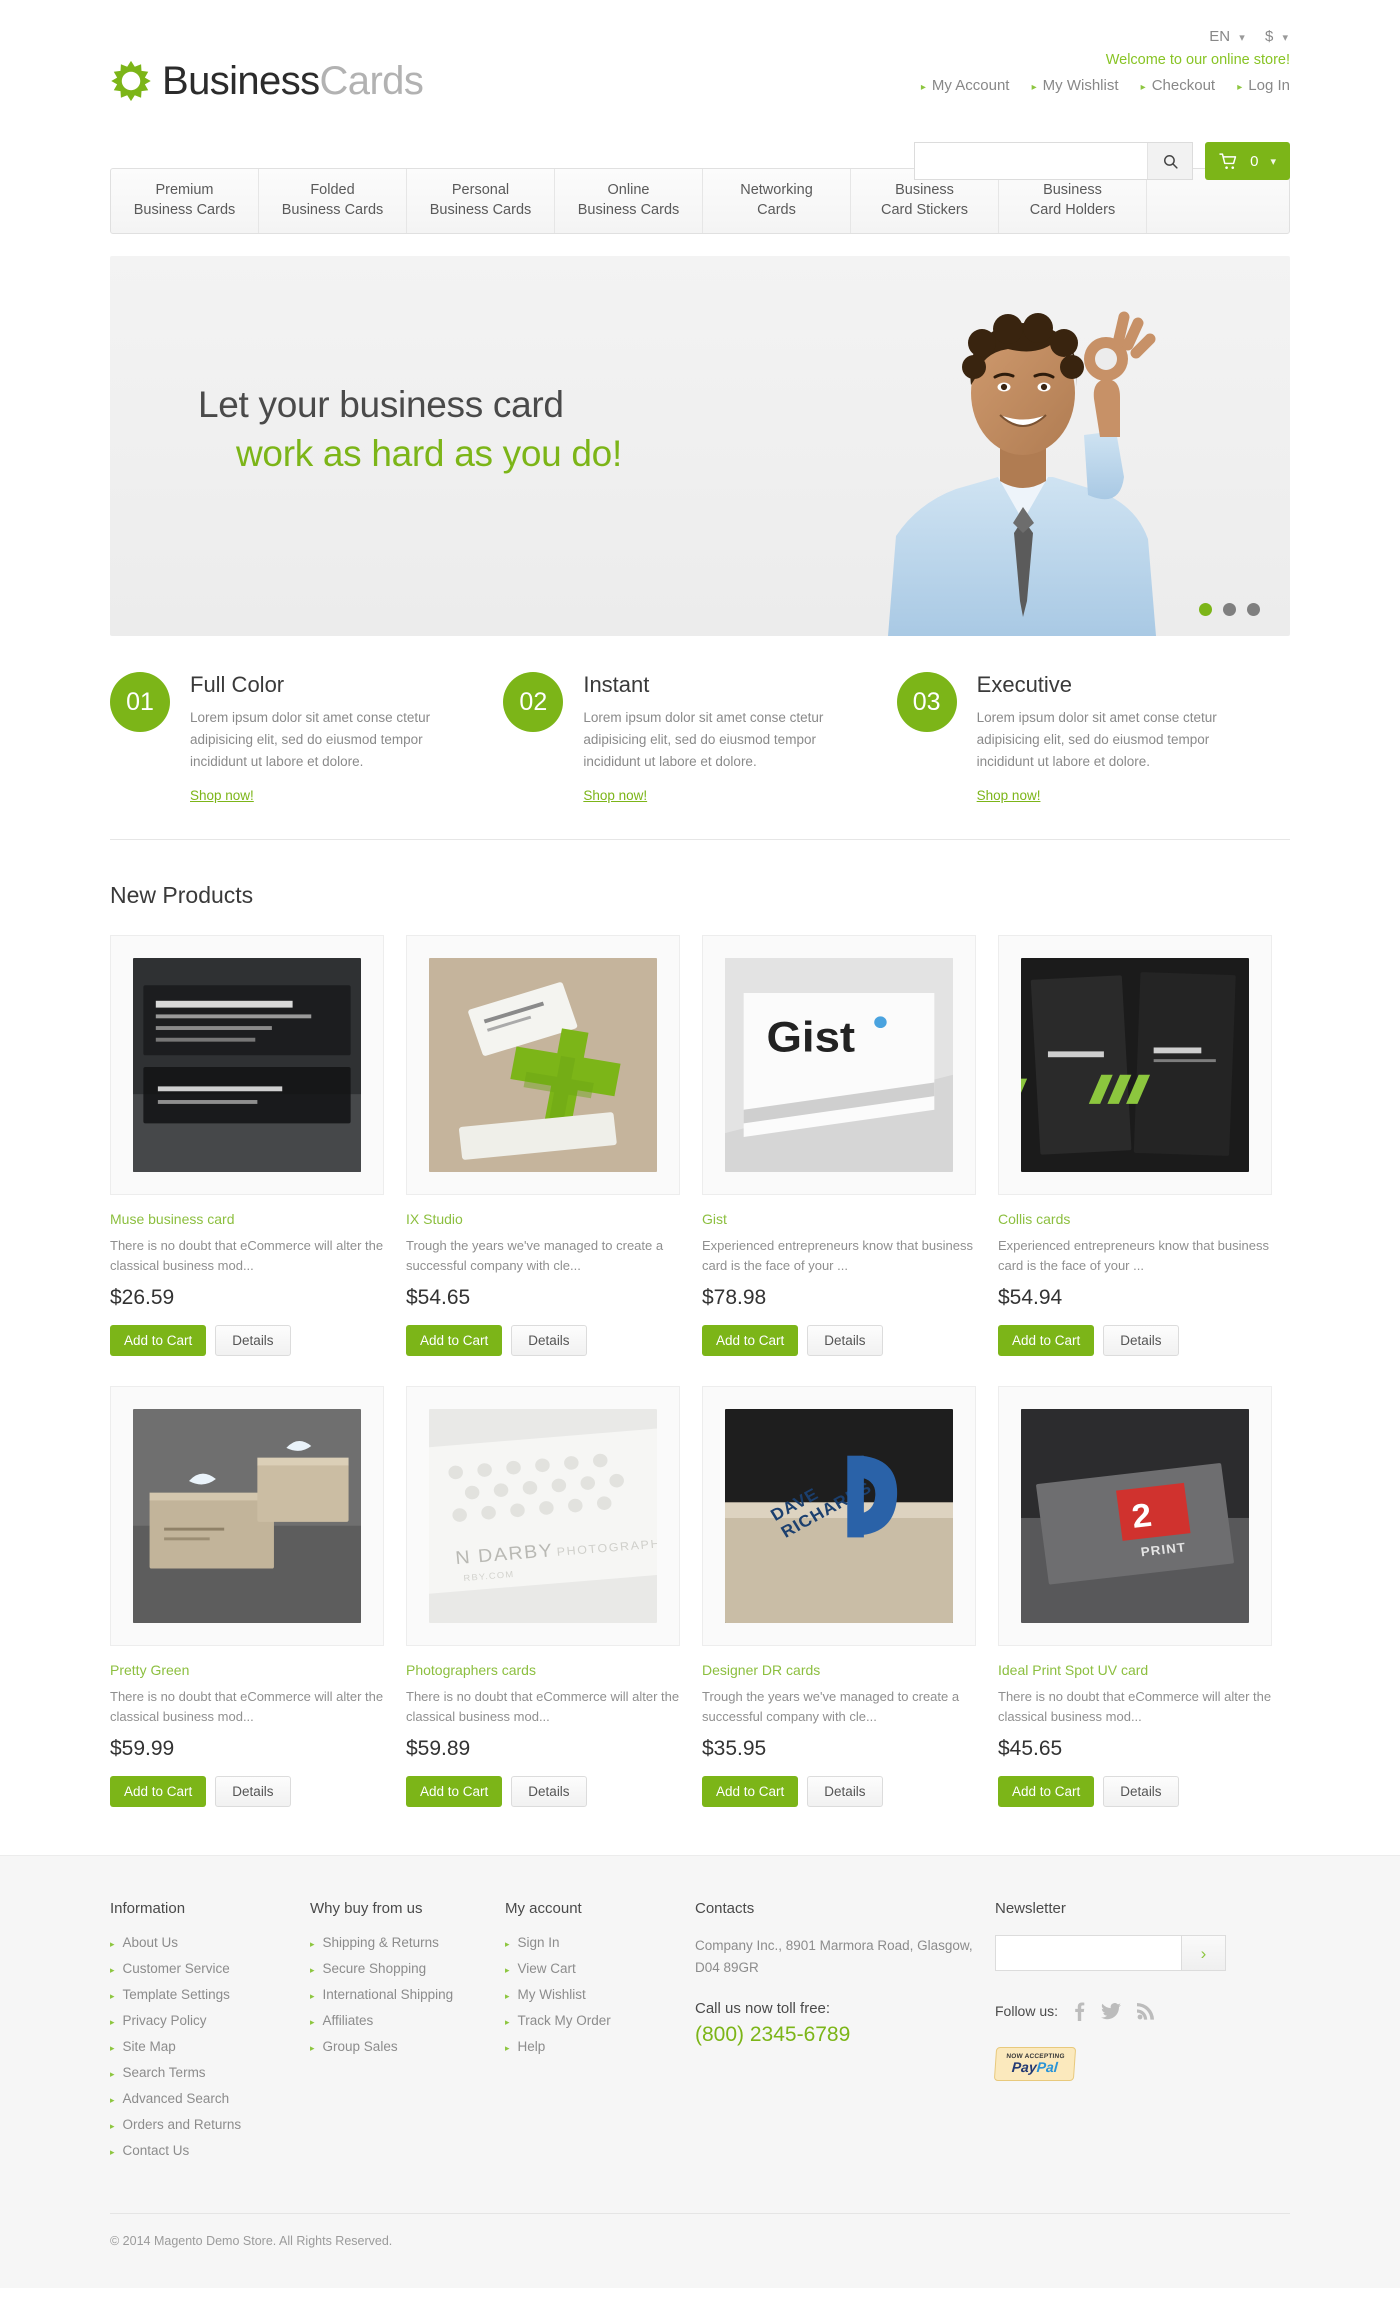  I want to click on contact-call-label: Call us now toll free:, so click(763, 2009).